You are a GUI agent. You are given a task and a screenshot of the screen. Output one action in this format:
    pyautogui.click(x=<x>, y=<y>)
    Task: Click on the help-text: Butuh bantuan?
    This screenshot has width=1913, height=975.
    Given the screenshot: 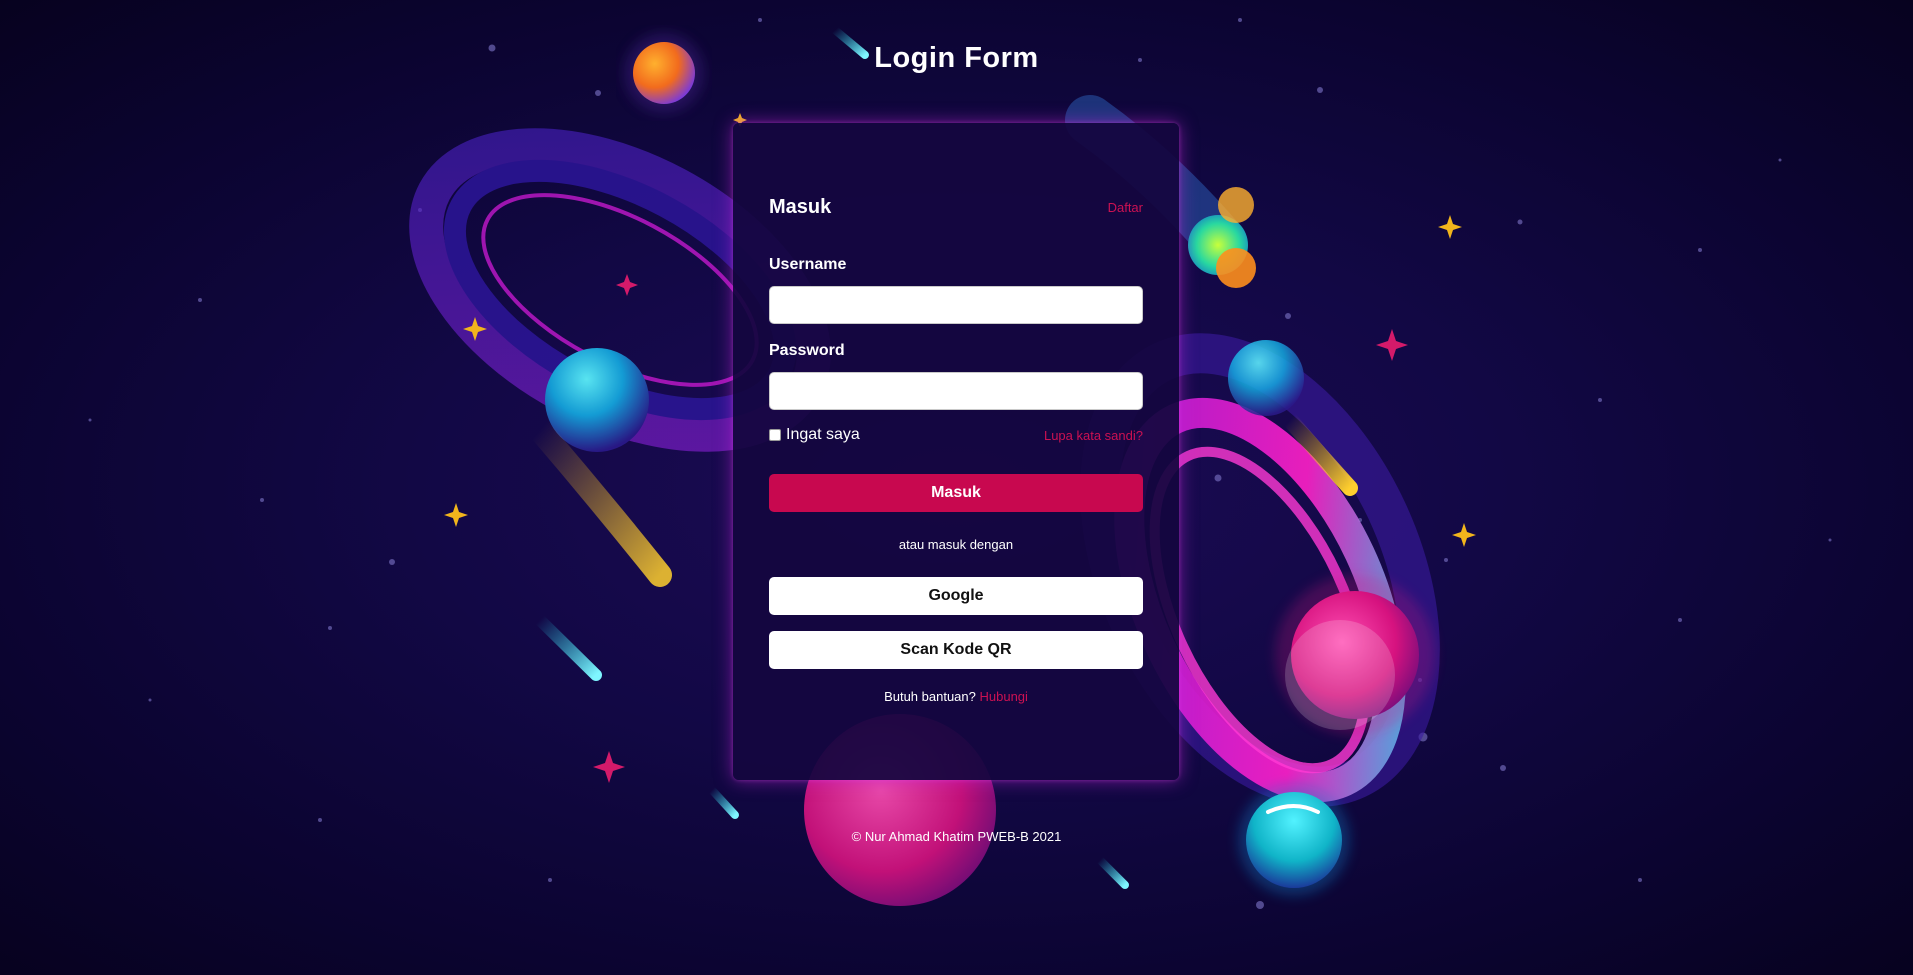 What is the action you would take?
    pyautogui.click(x=930, y=696)
    